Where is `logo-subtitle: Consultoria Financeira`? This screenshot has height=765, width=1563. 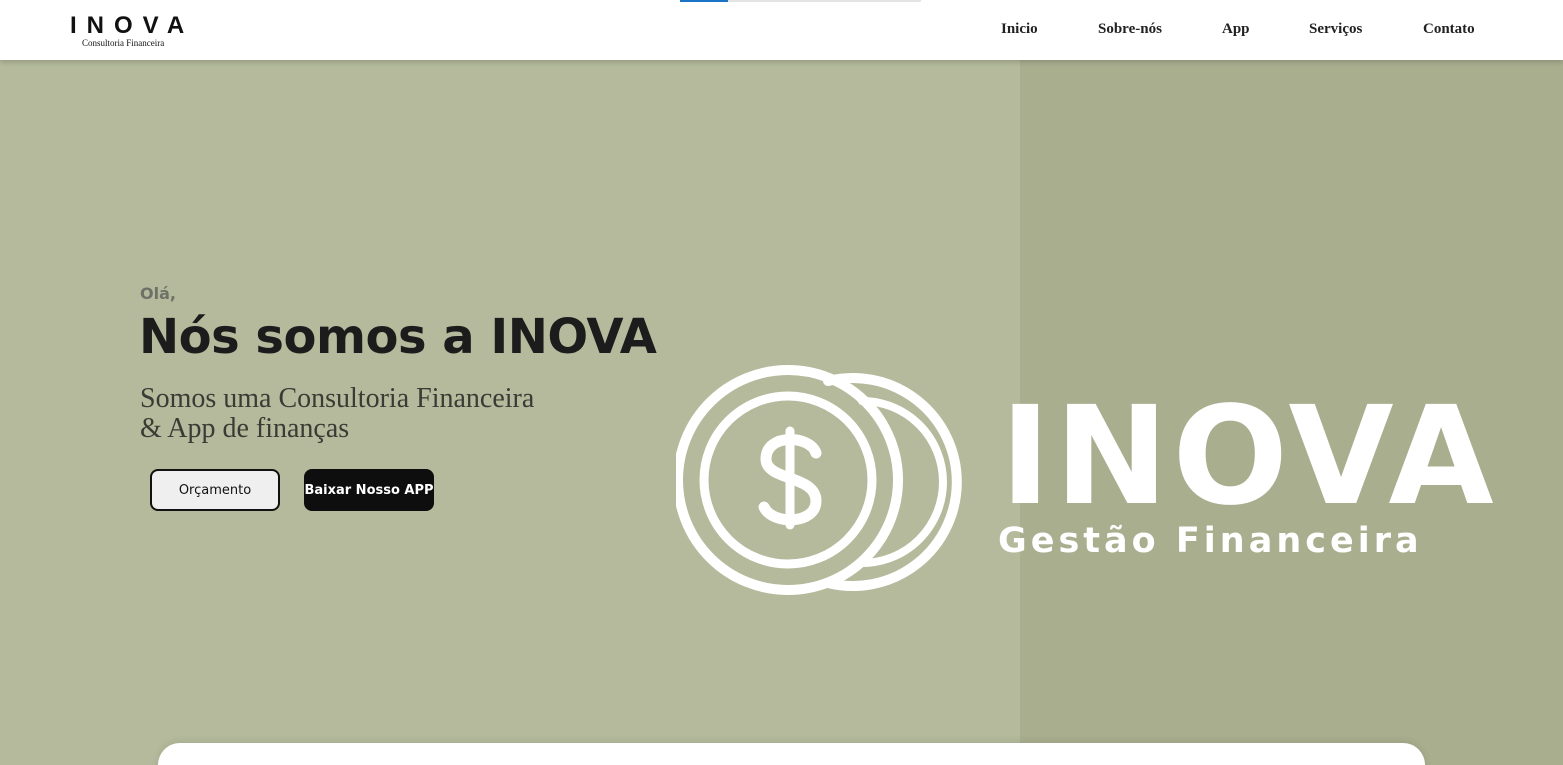 logo-subtitle: Consultoria Financeira is located at coordinates (123, 43).